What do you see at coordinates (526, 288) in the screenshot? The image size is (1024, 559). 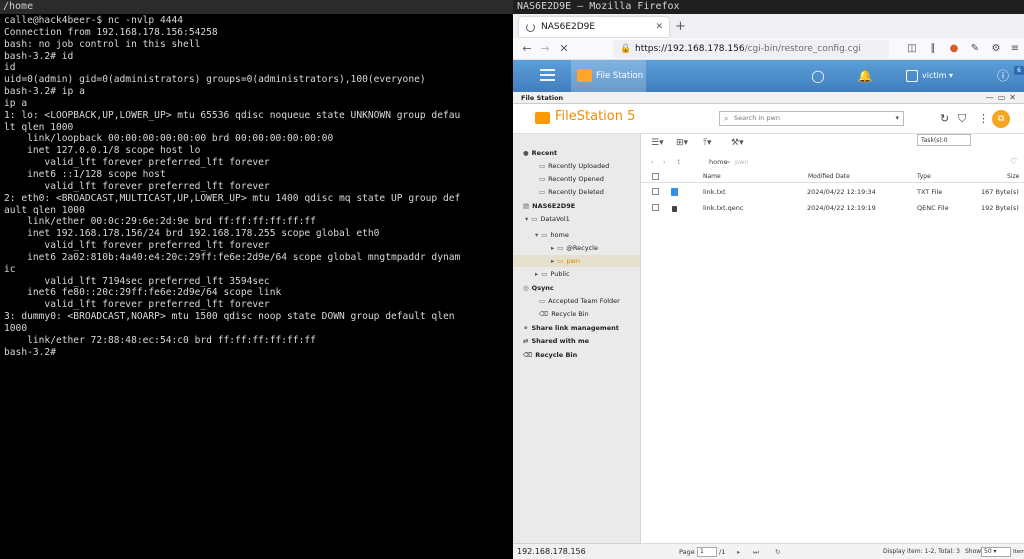 I see `qsync-icon: ◎` at bounding box center [526, 288].